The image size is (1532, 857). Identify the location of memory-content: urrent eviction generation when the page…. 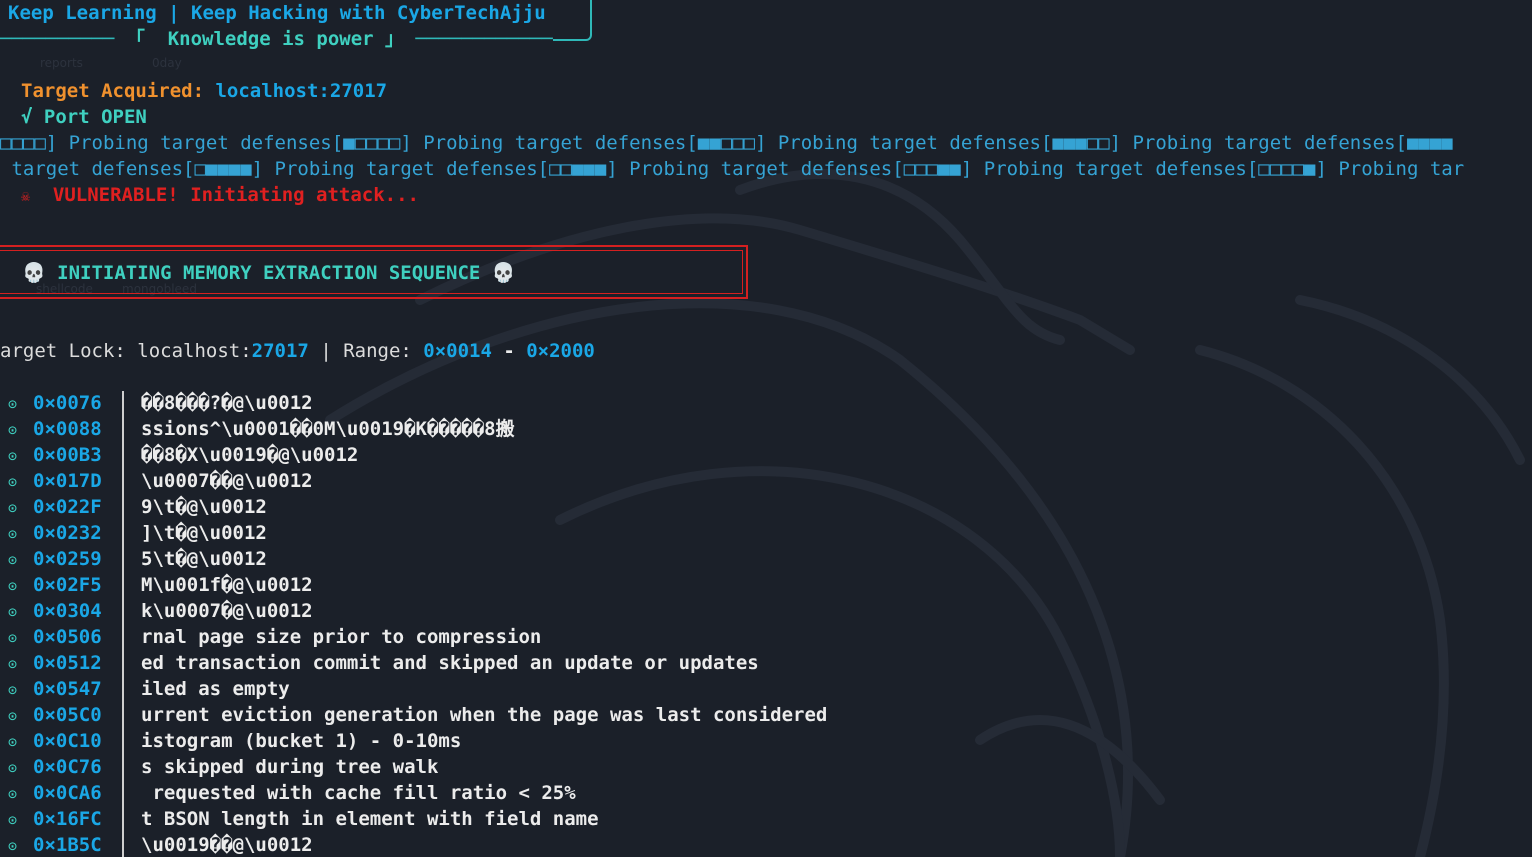
(484, 715).